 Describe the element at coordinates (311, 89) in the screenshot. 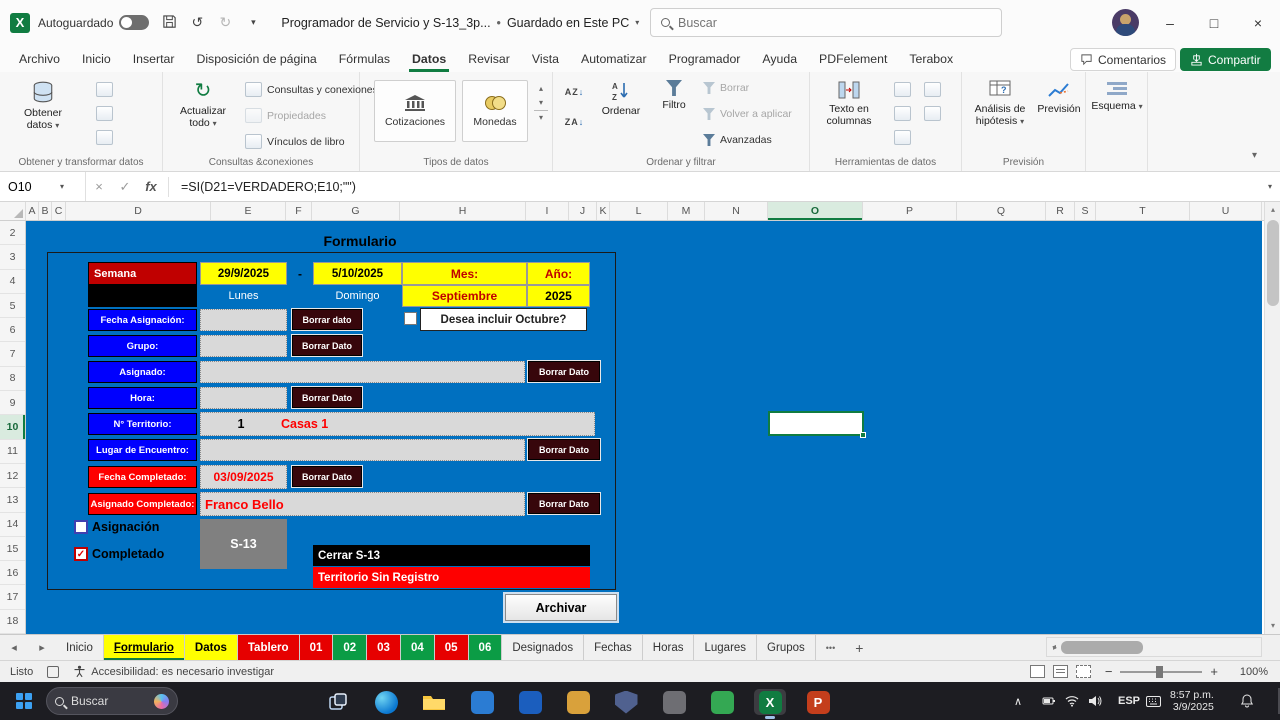

I see `queries-connections-button: Consultas y conexiones` at that location.